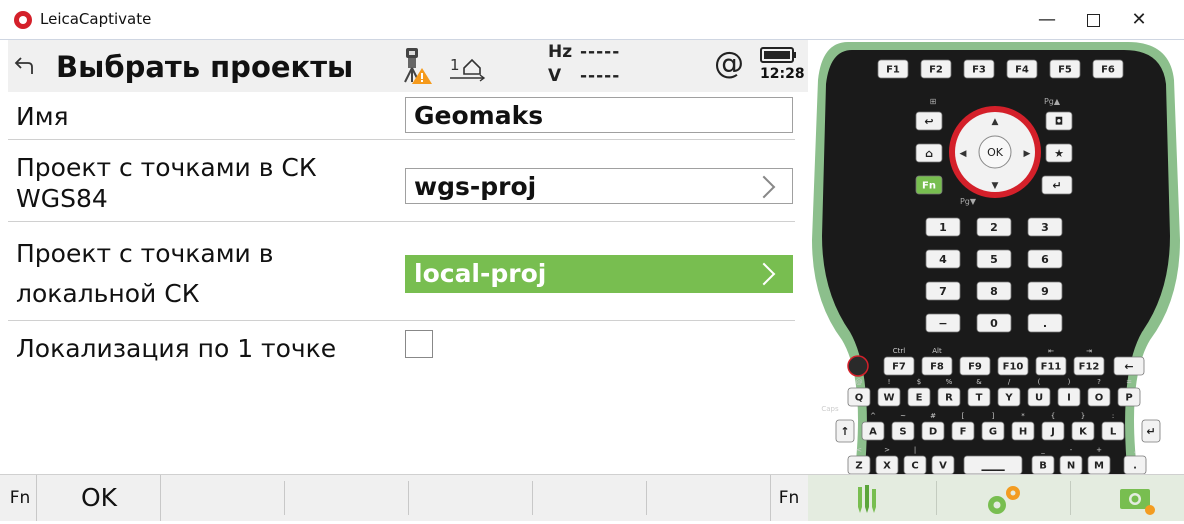 This screenshot has width=1184, height=524. I want to click on key-n: N, so click(1071, 465).